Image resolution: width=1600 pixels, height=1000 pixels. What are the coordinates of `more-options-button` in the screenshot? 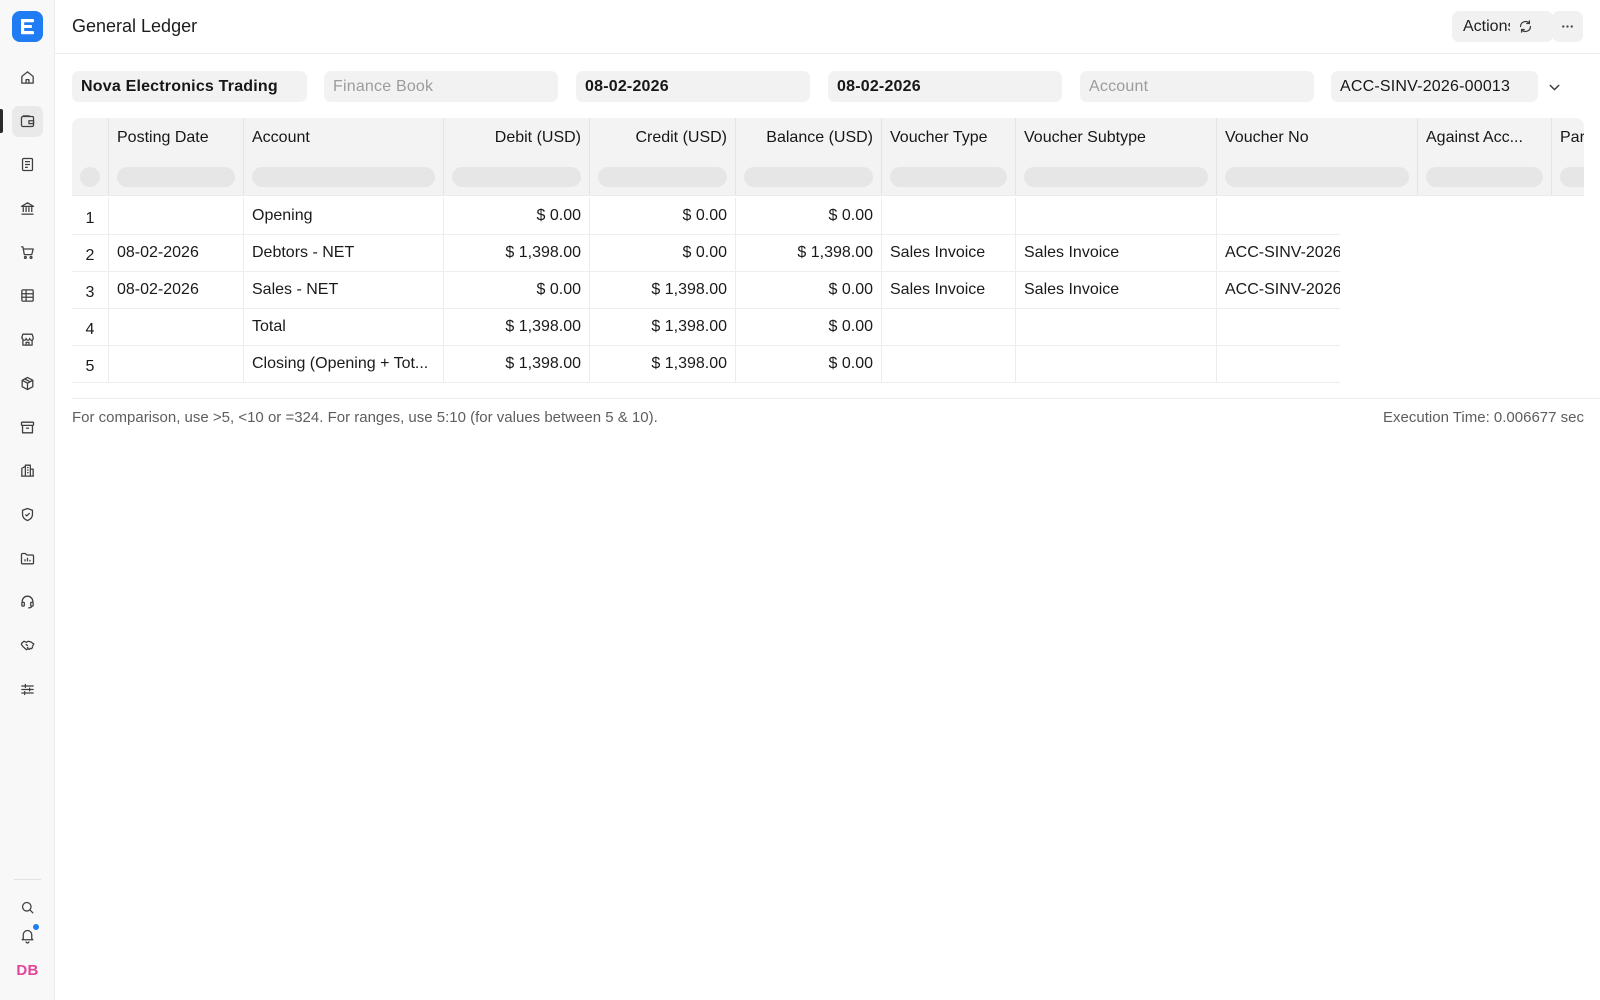 It's located at (1567, 26).